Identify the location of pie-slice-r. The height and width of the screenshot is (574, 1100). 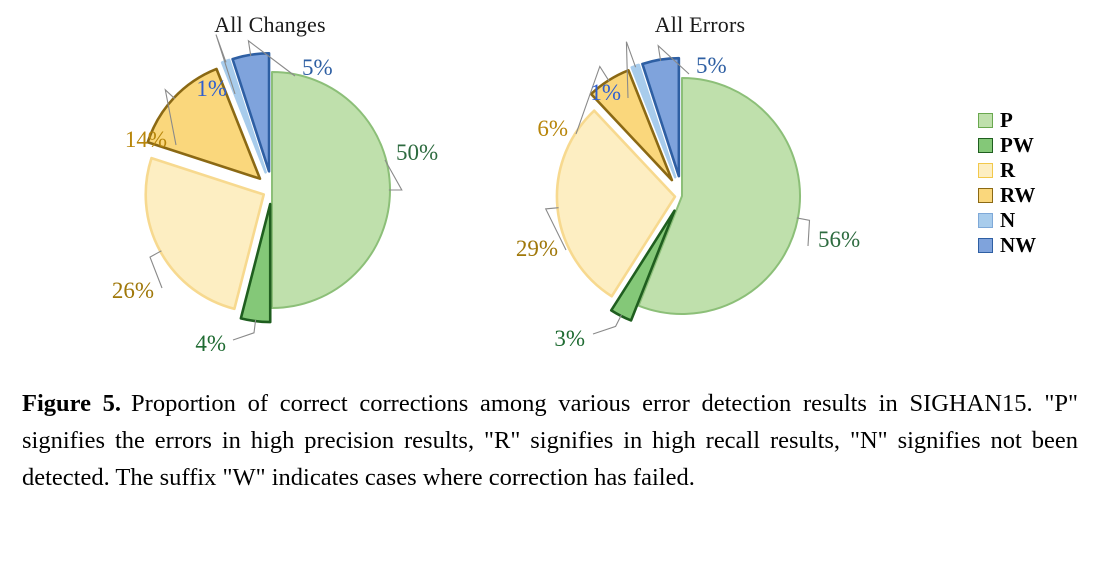
(205, 233).